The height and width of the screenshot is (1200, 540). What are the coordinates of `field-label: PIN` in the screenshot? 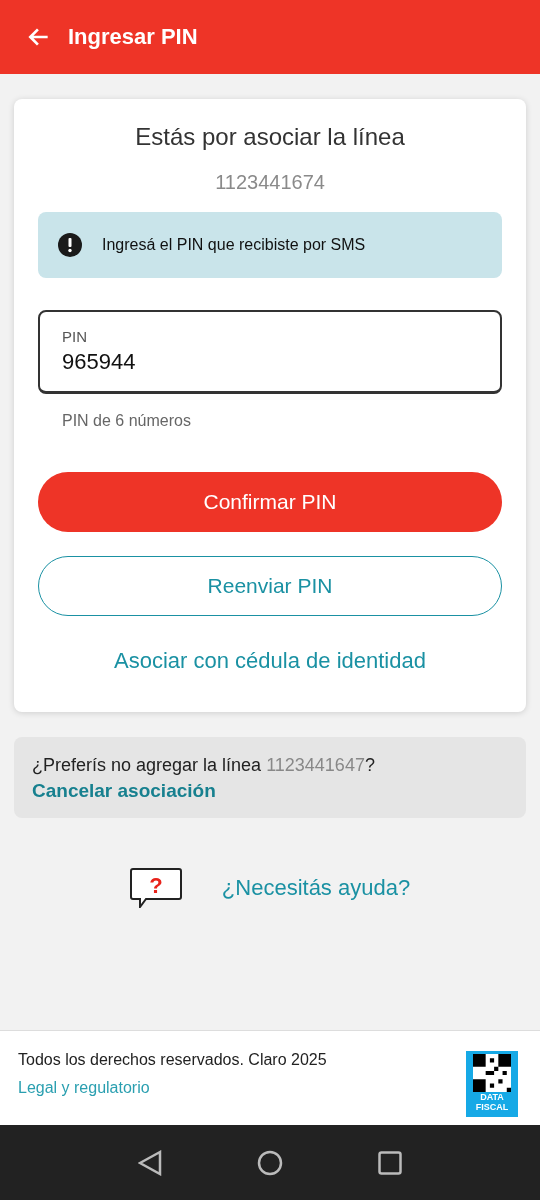 It's located at (75, 336).